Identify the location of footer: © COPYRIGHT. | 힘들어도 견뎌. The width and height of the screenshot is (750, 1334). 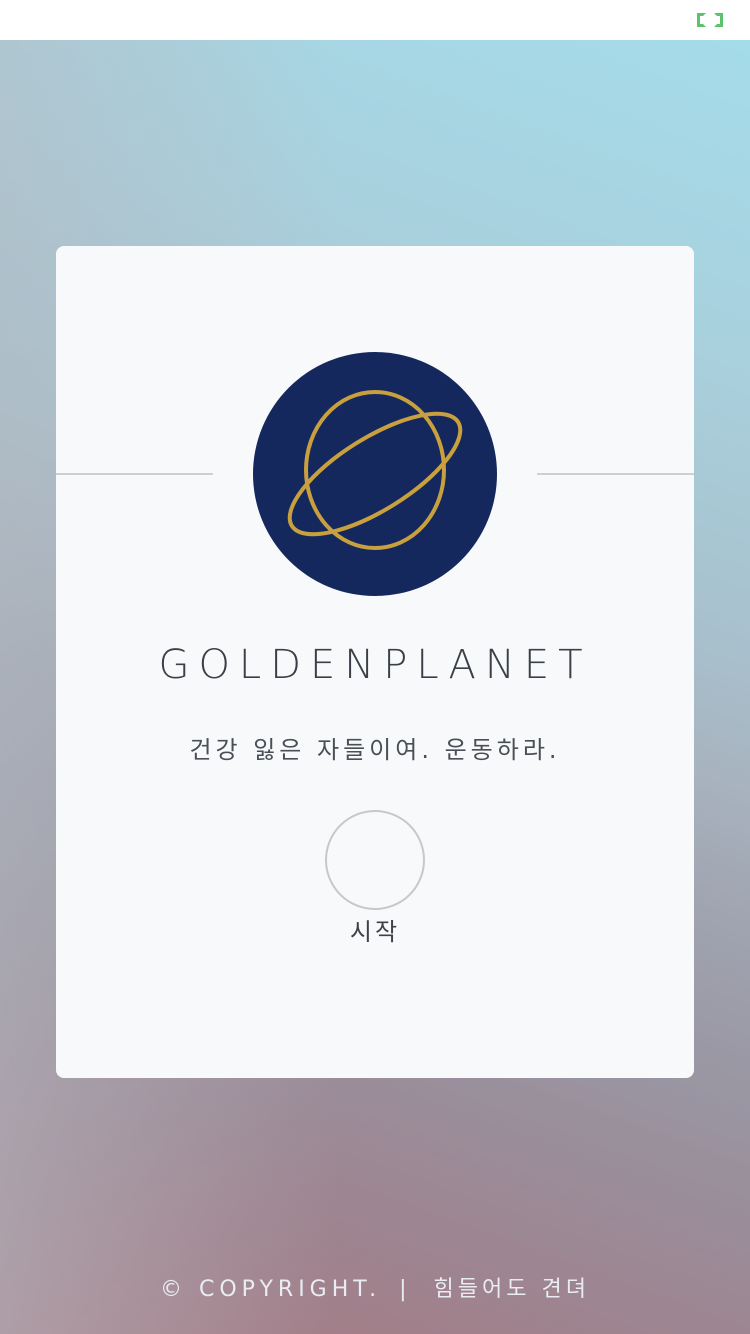
(375, 1287).